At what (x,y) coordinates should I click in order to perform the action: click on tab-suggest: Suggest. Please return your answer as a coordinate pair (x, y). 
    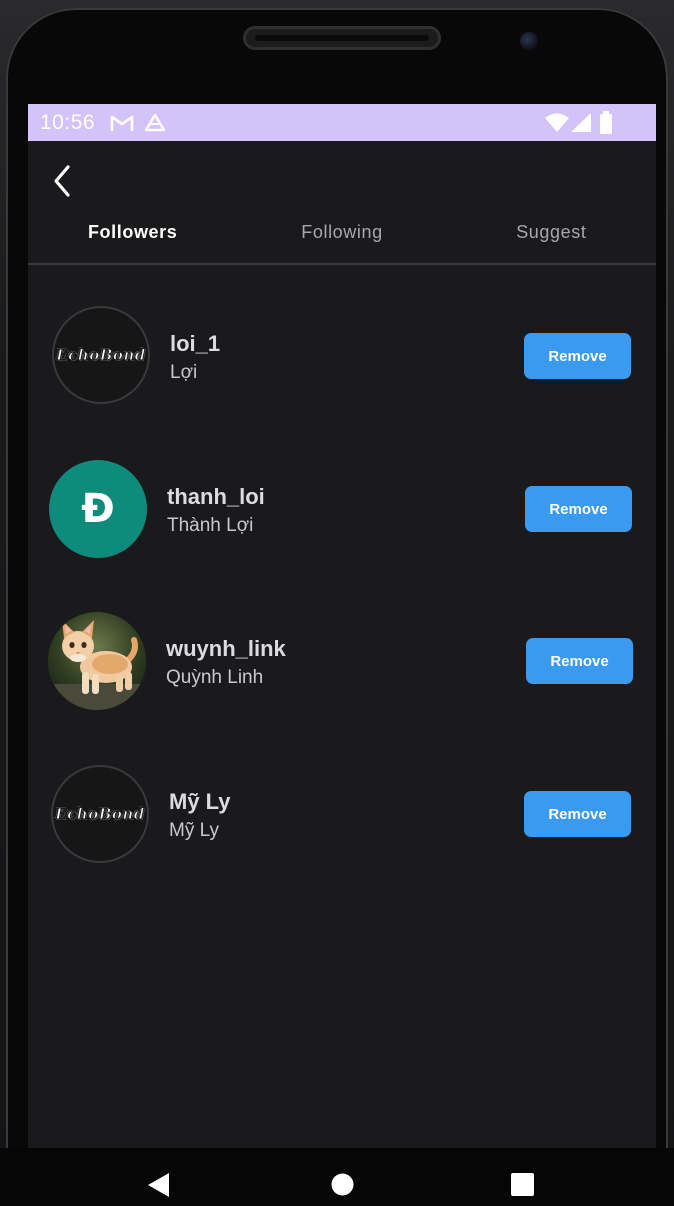
    Looking at the image, I should click on (551, 237).